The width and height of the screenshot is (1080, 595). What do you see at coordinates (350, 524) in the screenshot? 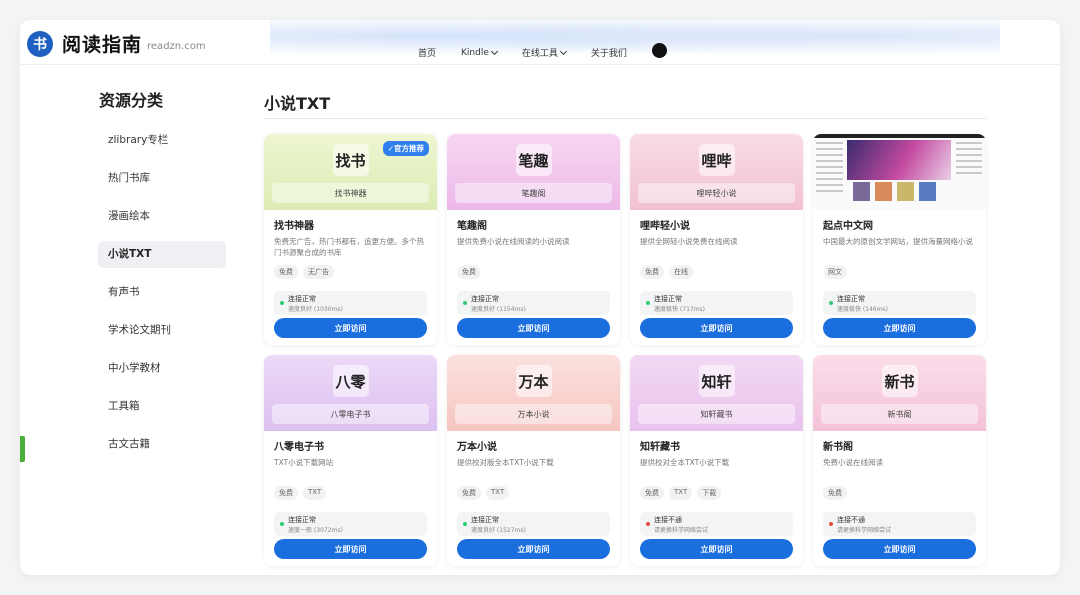
I see `connection-status: 连接正常速度一般 (3072ms)` at bounding box center [350, 524].